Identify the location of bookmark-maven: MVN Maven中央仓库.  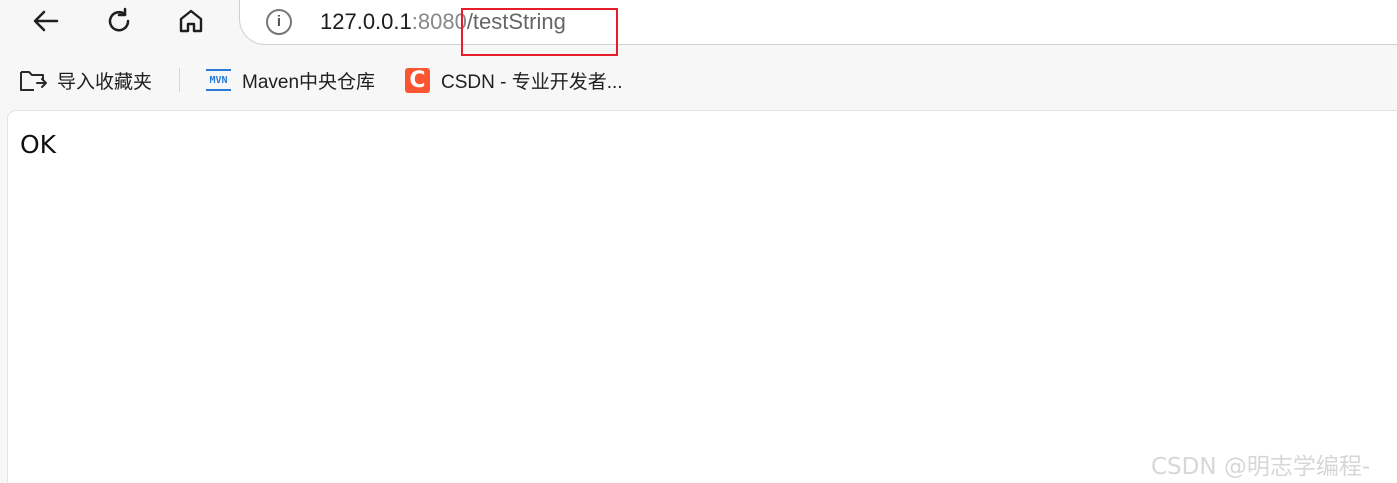
(290, 80).